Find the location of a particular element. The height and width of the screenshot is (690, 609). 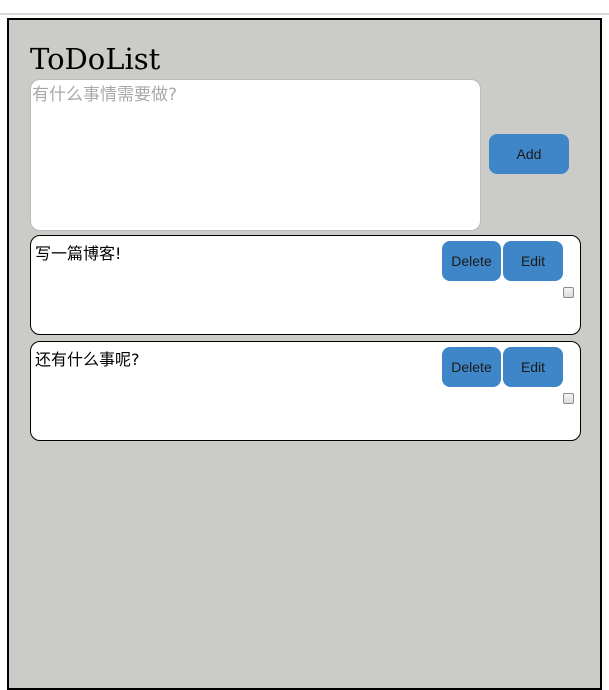

add-button: Add is located at coordinates (529, 154).